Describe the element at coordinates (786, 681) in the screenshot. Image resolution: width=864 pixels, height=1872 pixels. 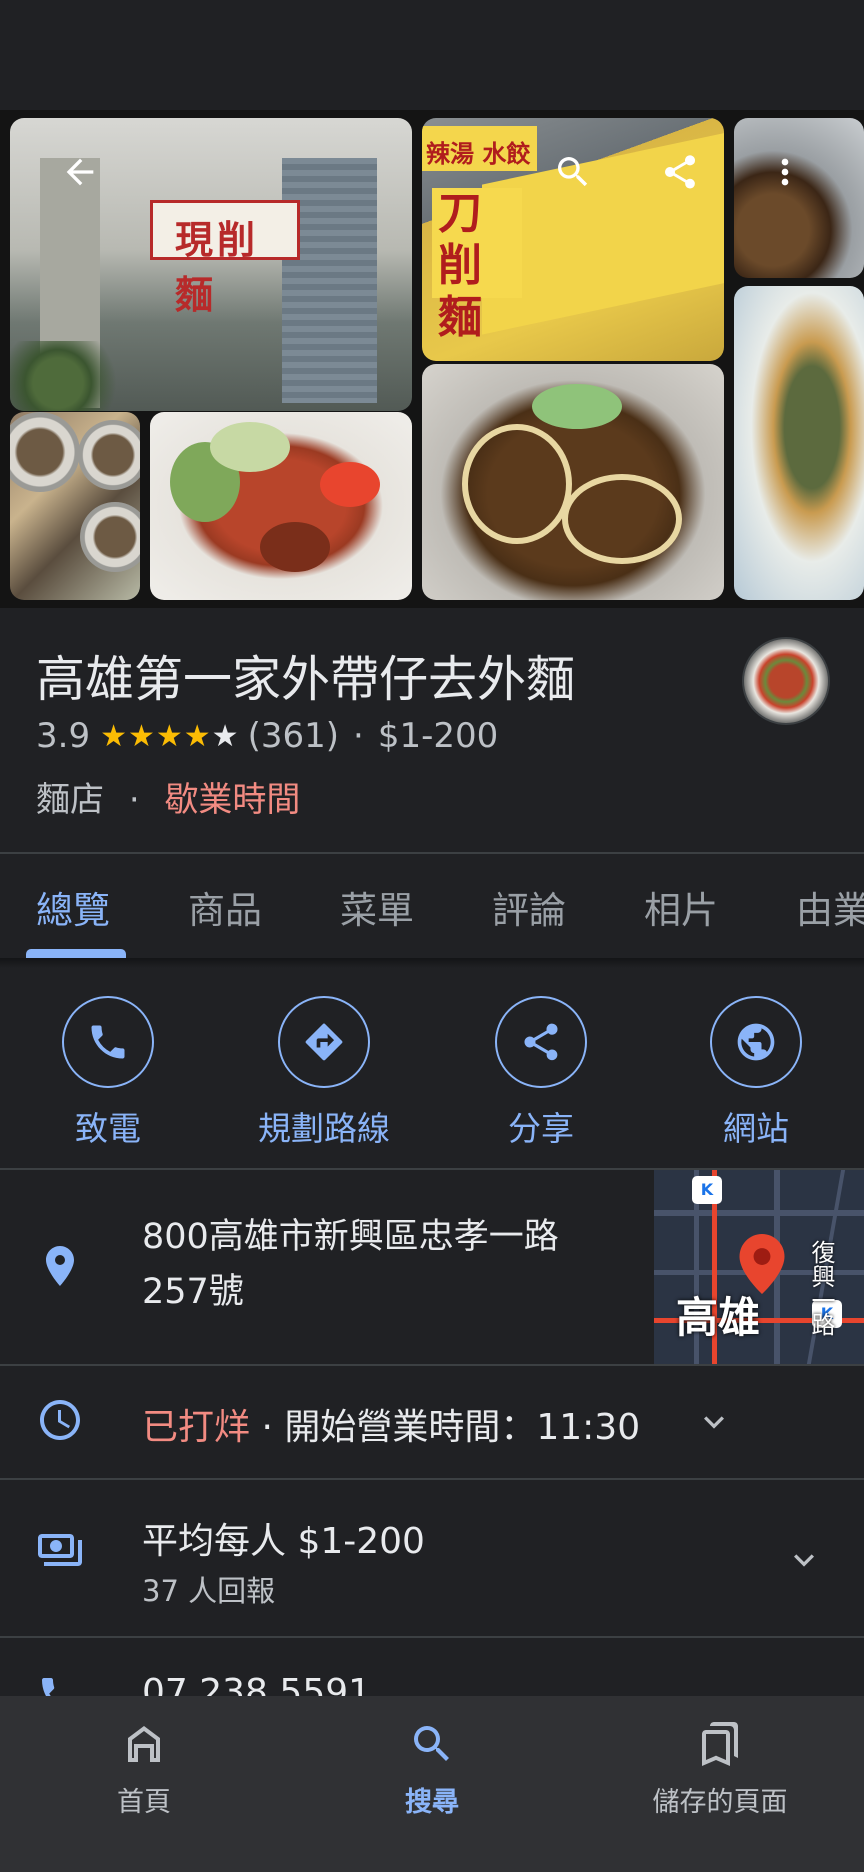
I see `place-thumbnail` at that location.